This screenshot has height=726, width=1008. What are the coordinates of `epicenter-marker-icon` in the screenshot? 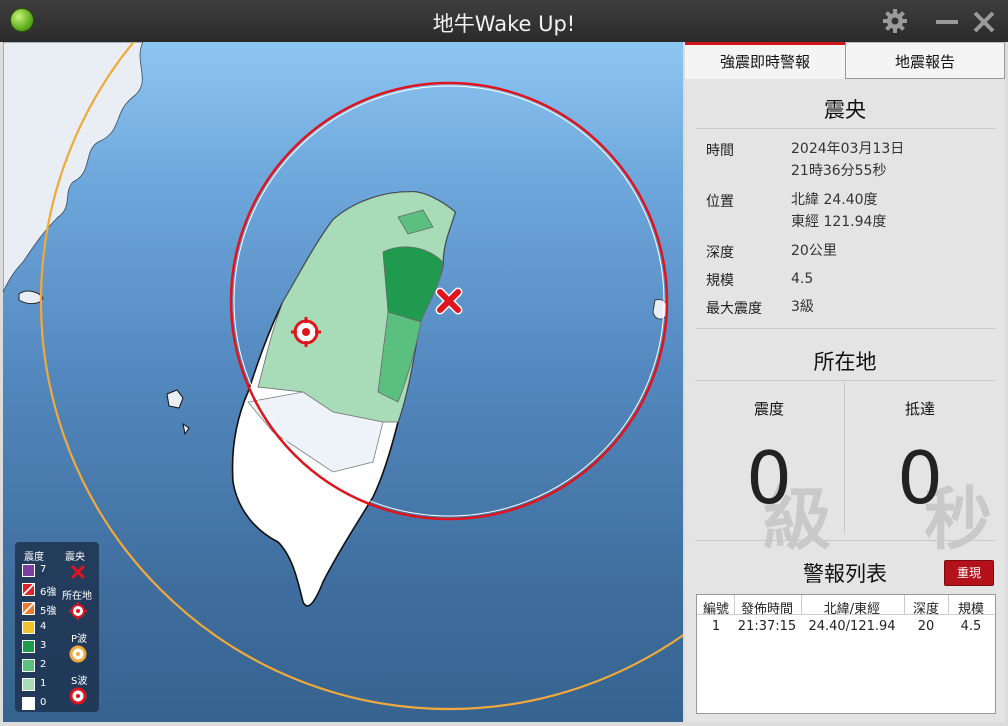 It's located at (449, 301).